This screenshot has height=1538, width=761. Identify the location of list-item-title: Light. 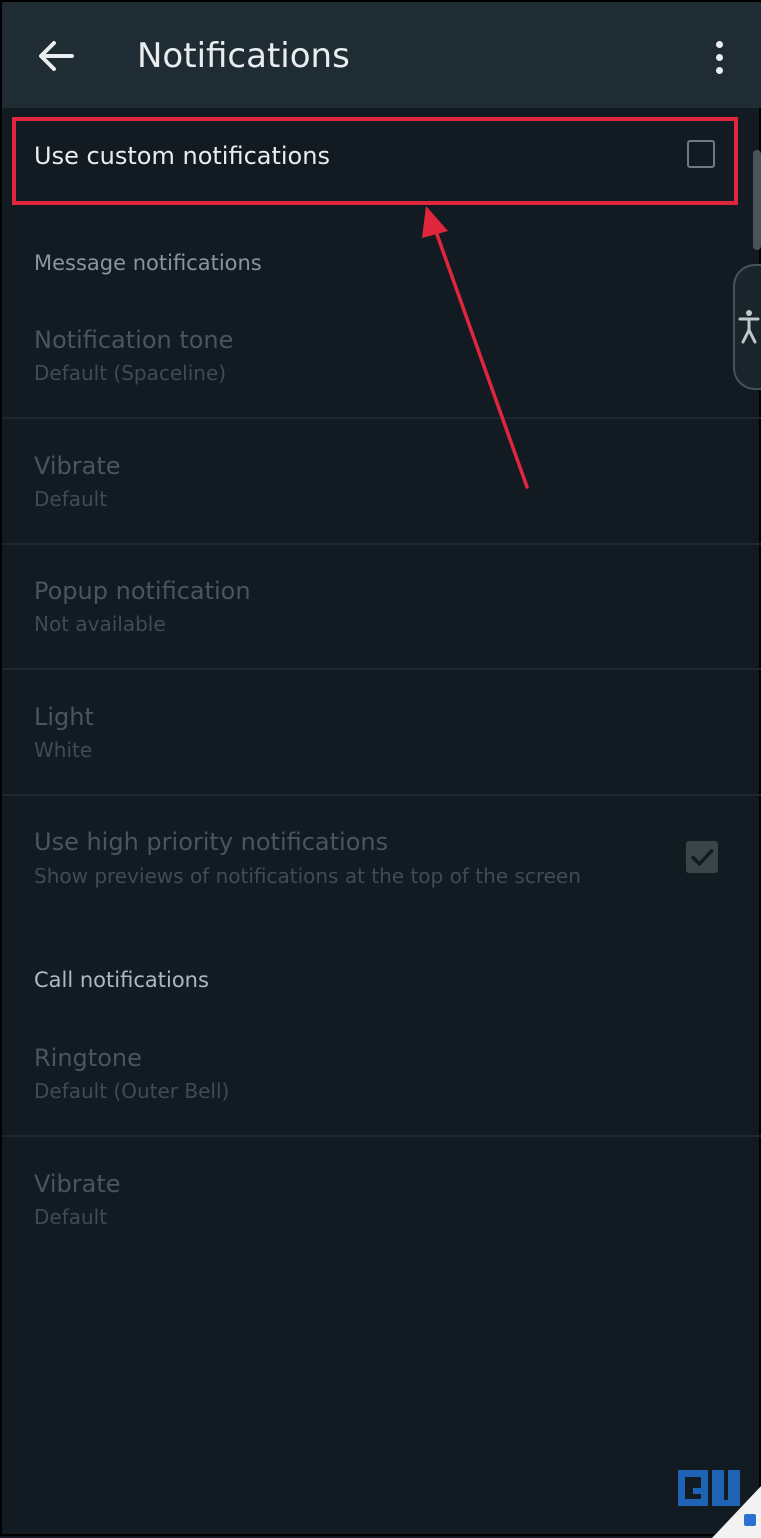
(64, 717).